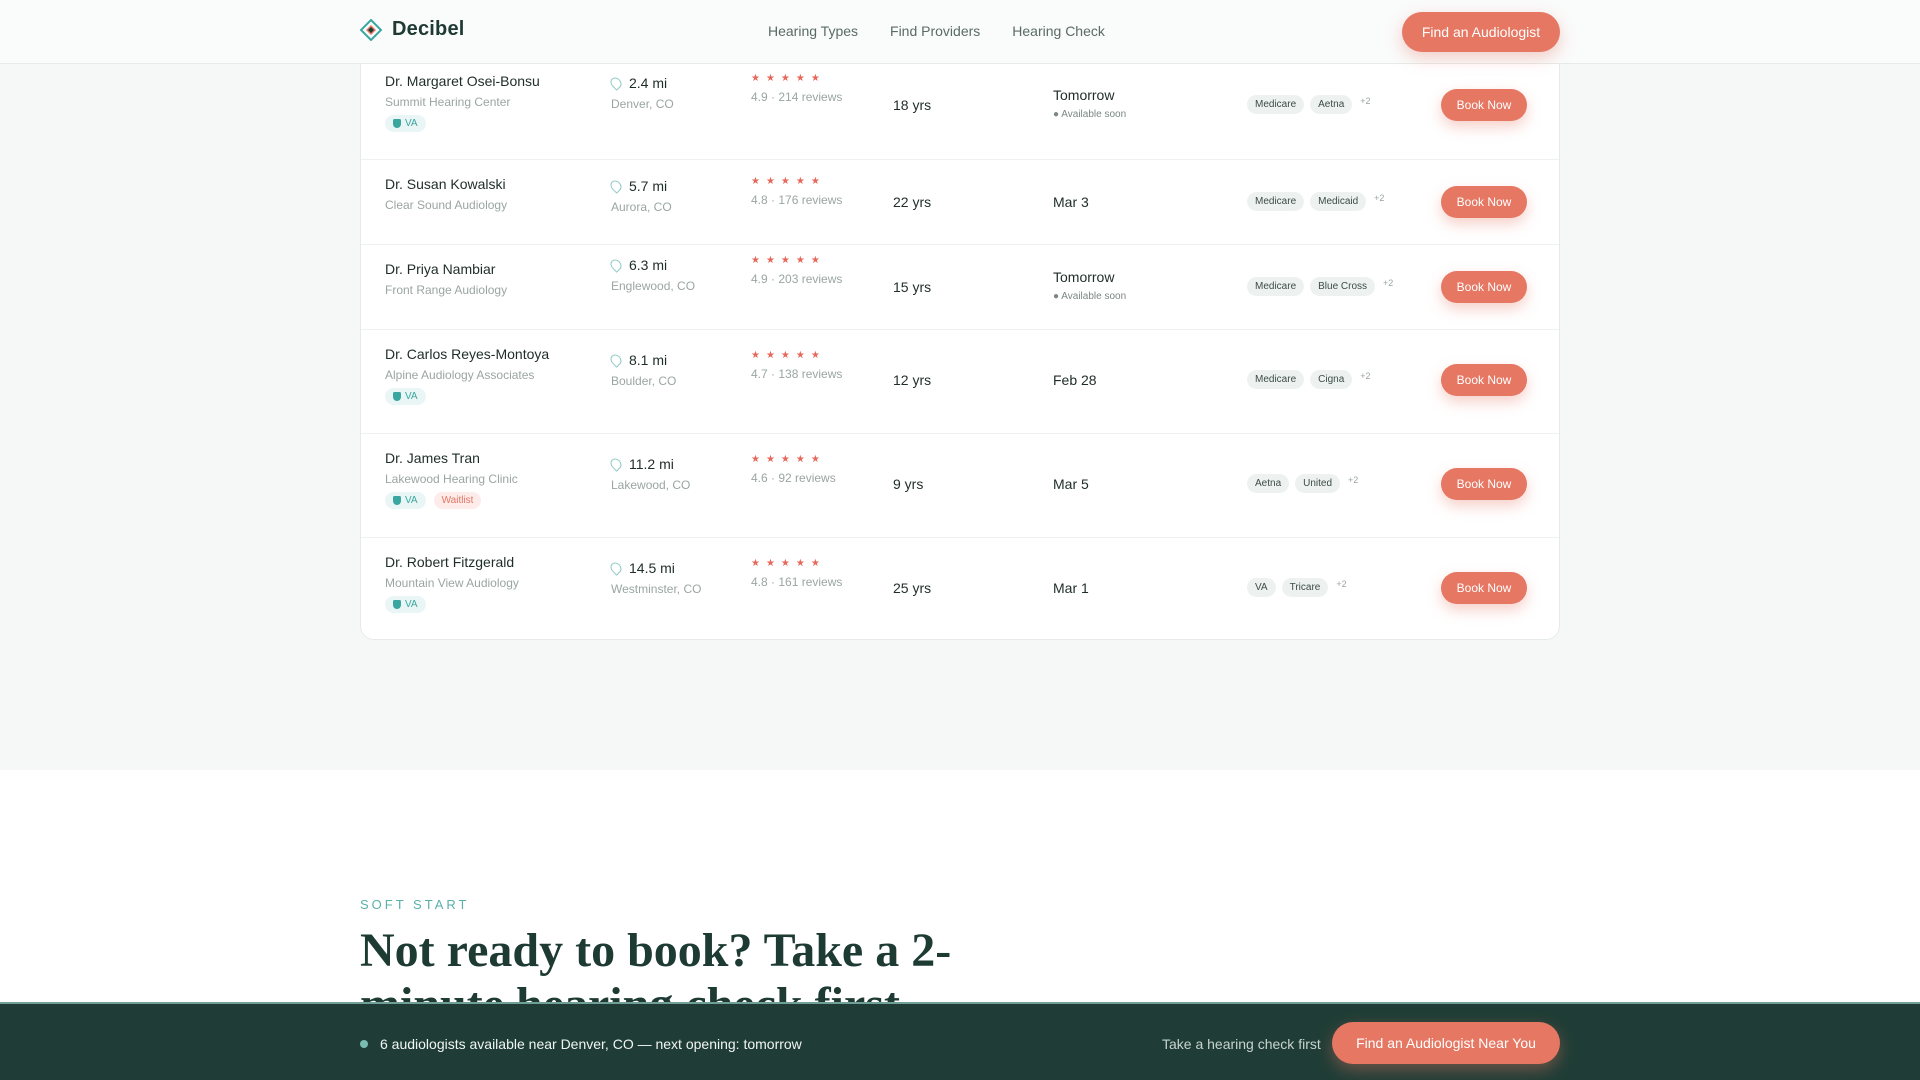 Image resolution: width=1920 pixels, height=1080 pixels. I want to click on next-date: Feb 28, so click(1075, 380).